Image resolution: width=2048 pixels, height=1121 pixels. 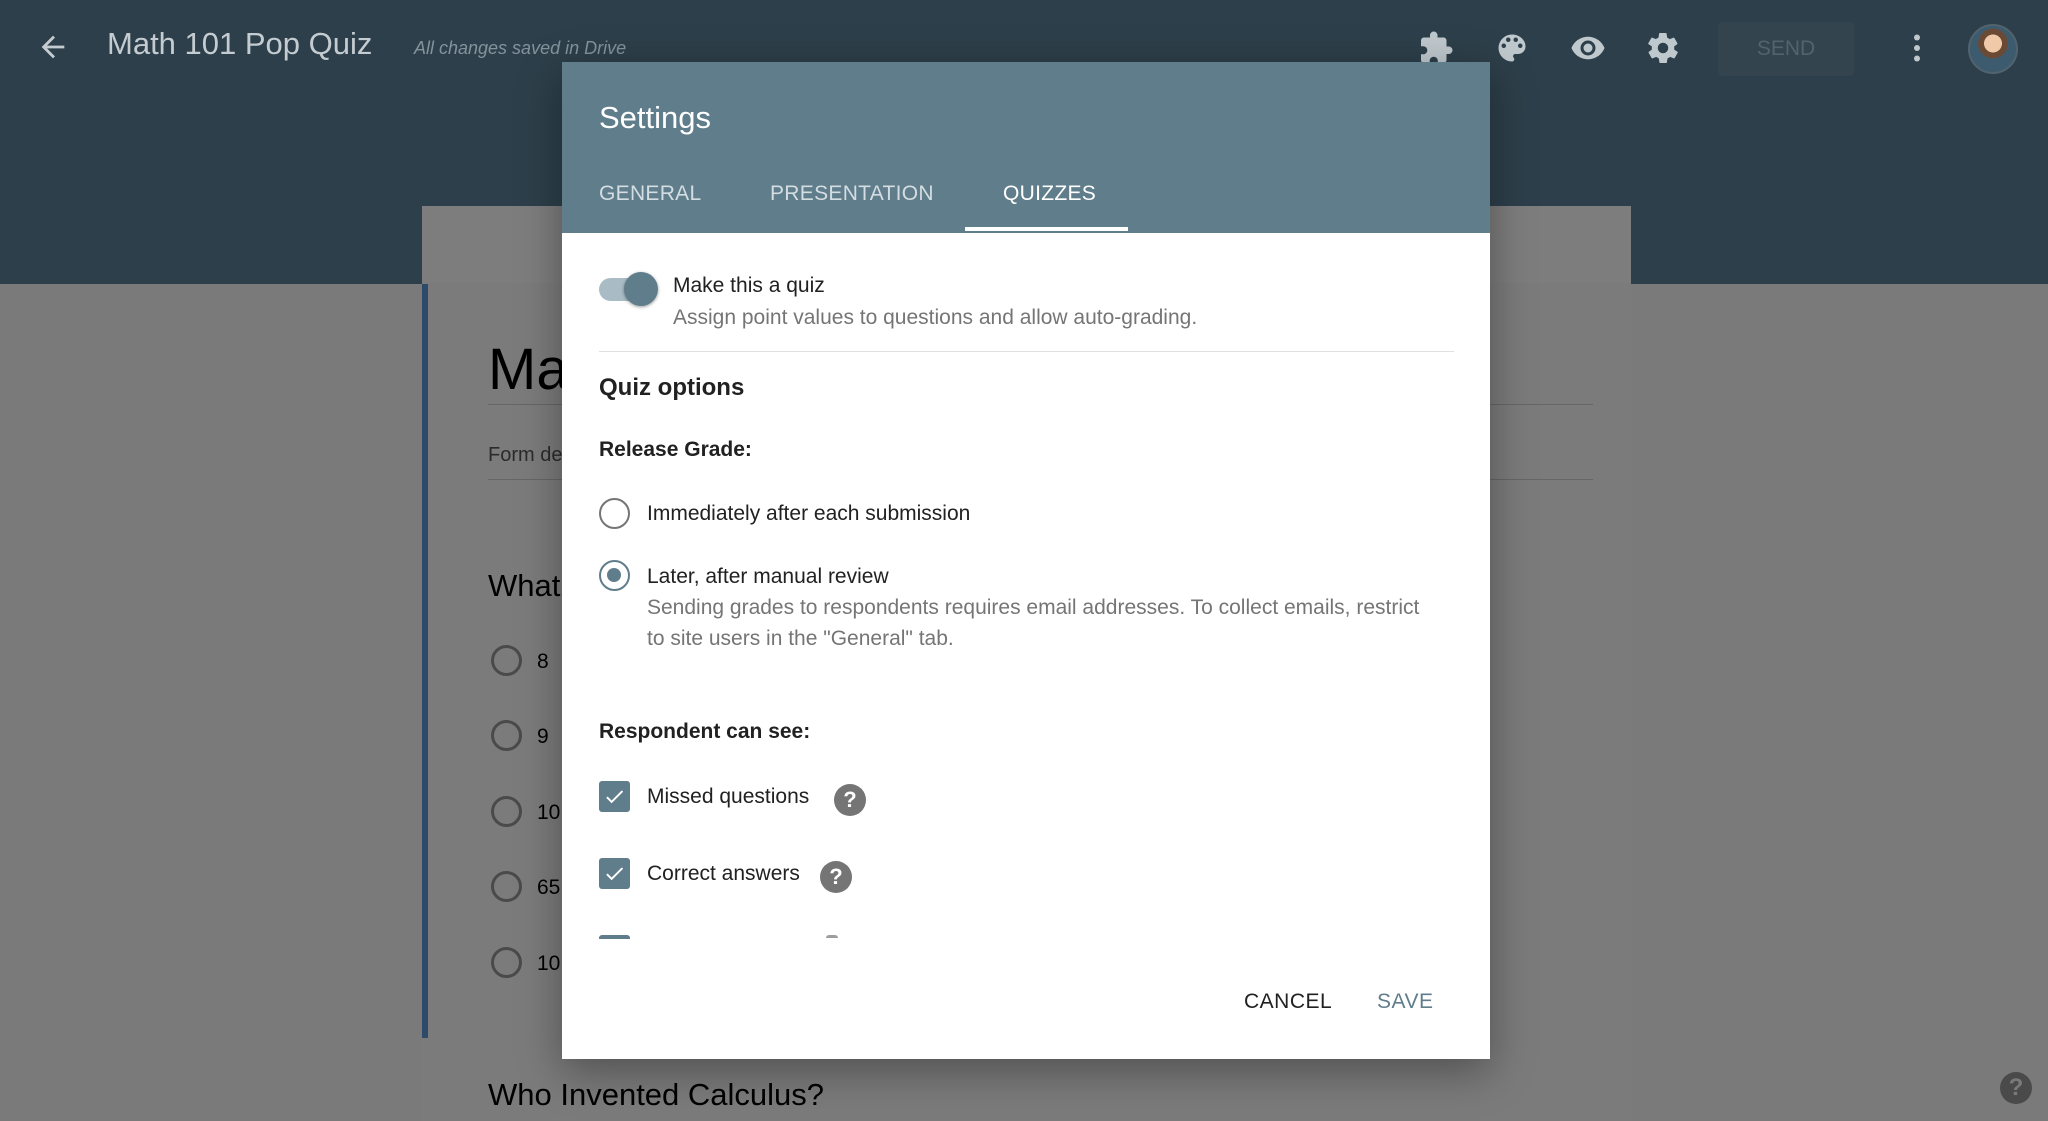 I want to click on more-vert-icon, so click(x=1917, y=48).